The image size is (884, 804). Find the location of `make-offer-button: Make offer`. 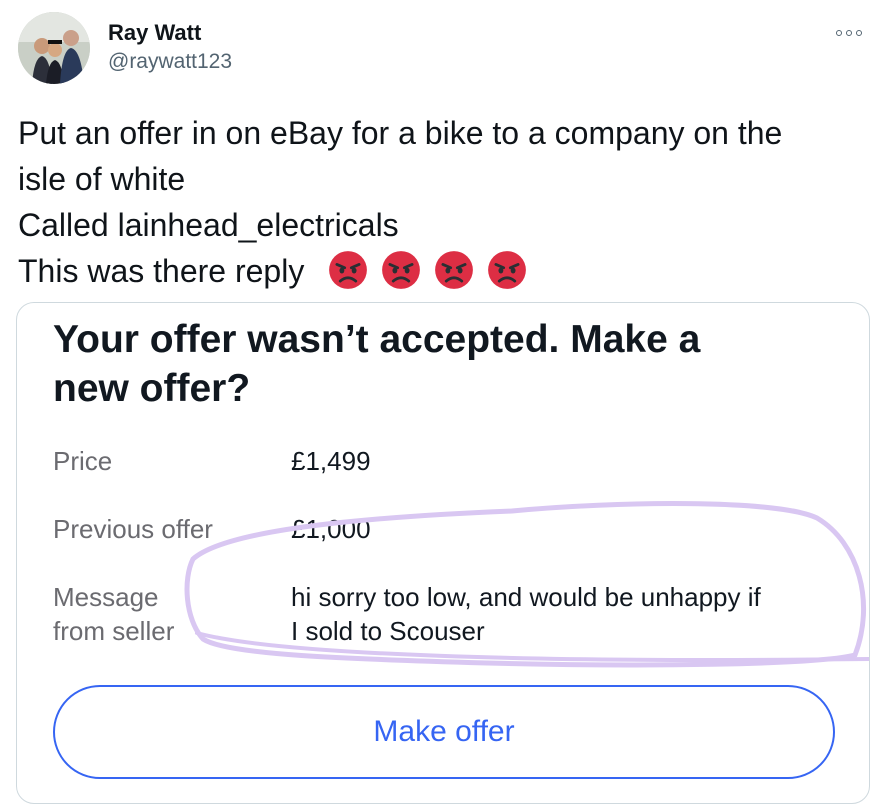

make-offer-button: Make offer is located at coordinates (444, 732).